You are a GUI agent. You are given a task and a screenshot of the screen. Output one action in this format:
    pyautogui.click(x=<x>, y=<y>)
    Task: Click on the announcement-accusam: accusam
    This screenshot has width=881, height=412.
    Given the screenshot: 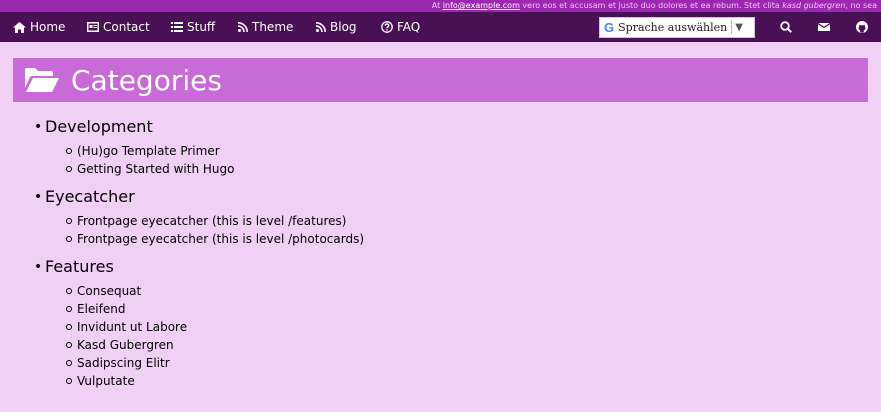 What is the action you would take?
    pyautogui.click(x=587, y=5)
    